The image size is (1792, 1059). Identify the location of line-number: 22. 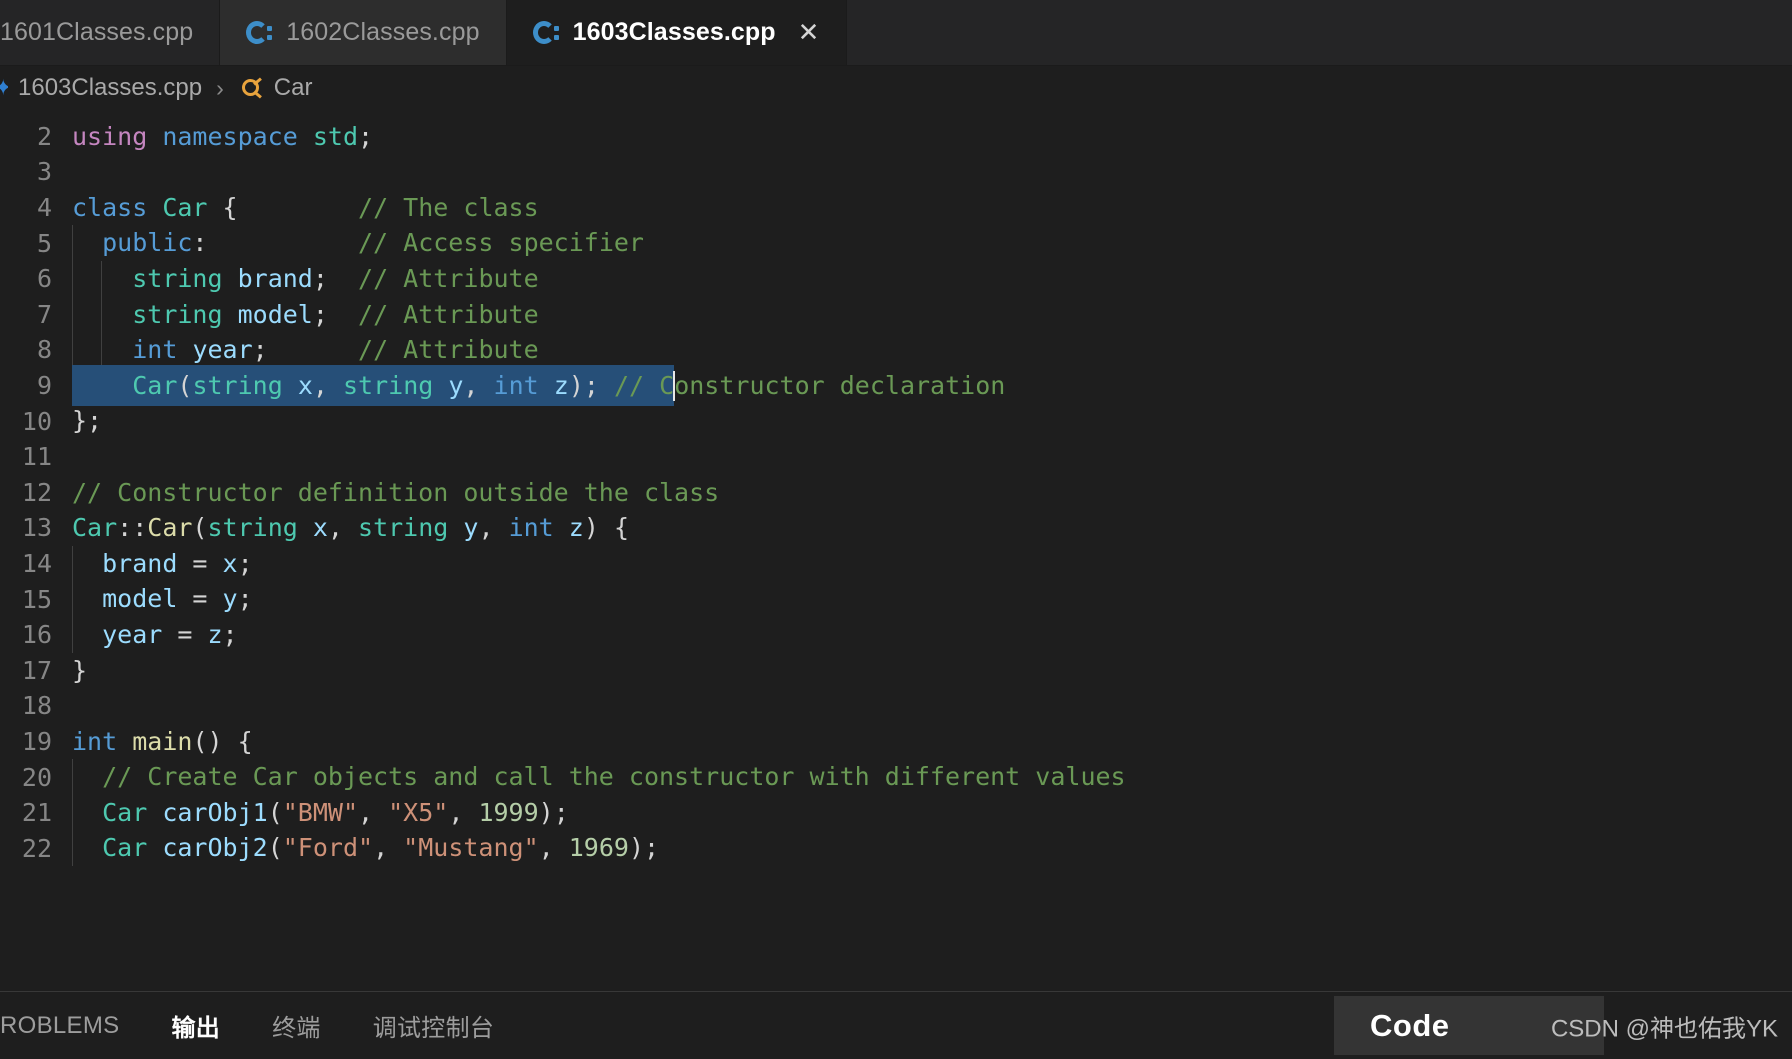
(36, 848).